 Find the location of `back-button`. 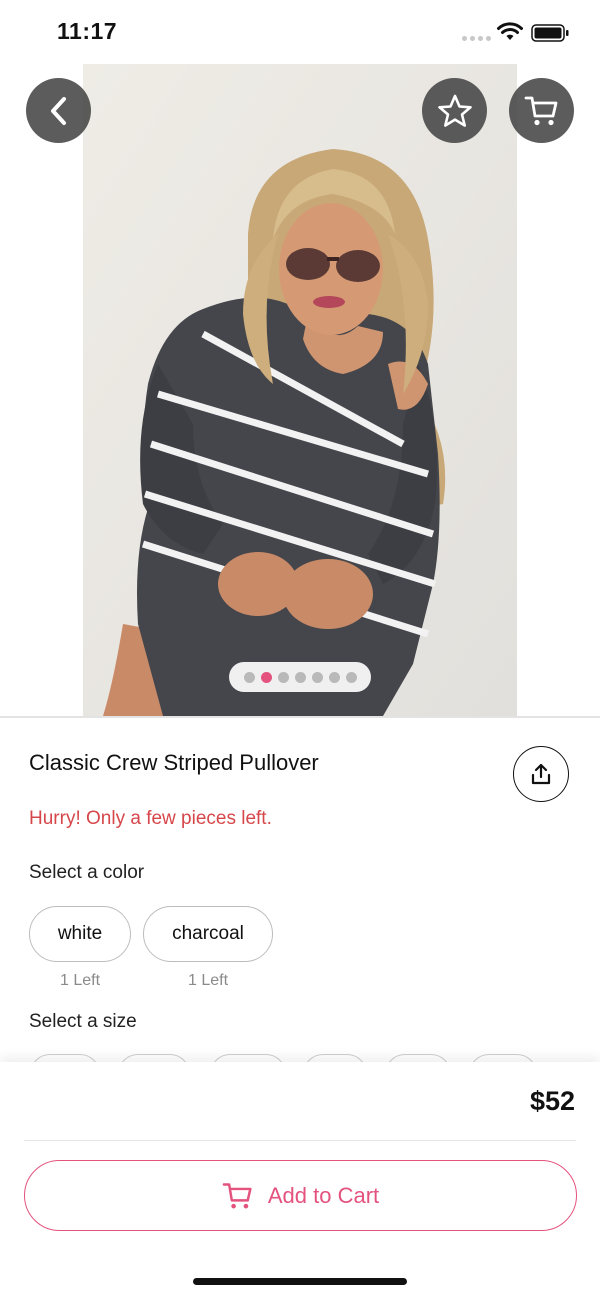

back-button is located at coordinates (58, 110).